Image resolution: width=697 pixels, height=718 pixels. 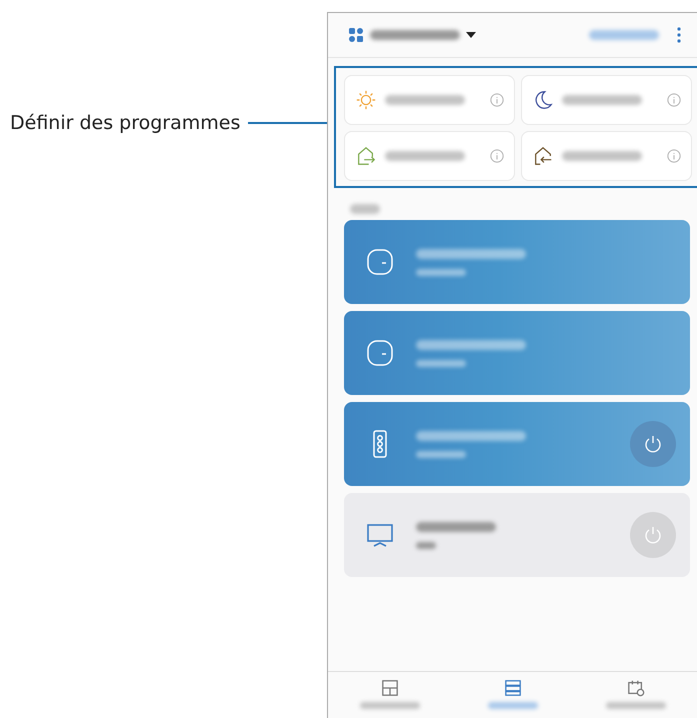 What do you see at coordinates (366, 100) in the screenshot?
I see `sun-icon` at bounding box center [366, 100].